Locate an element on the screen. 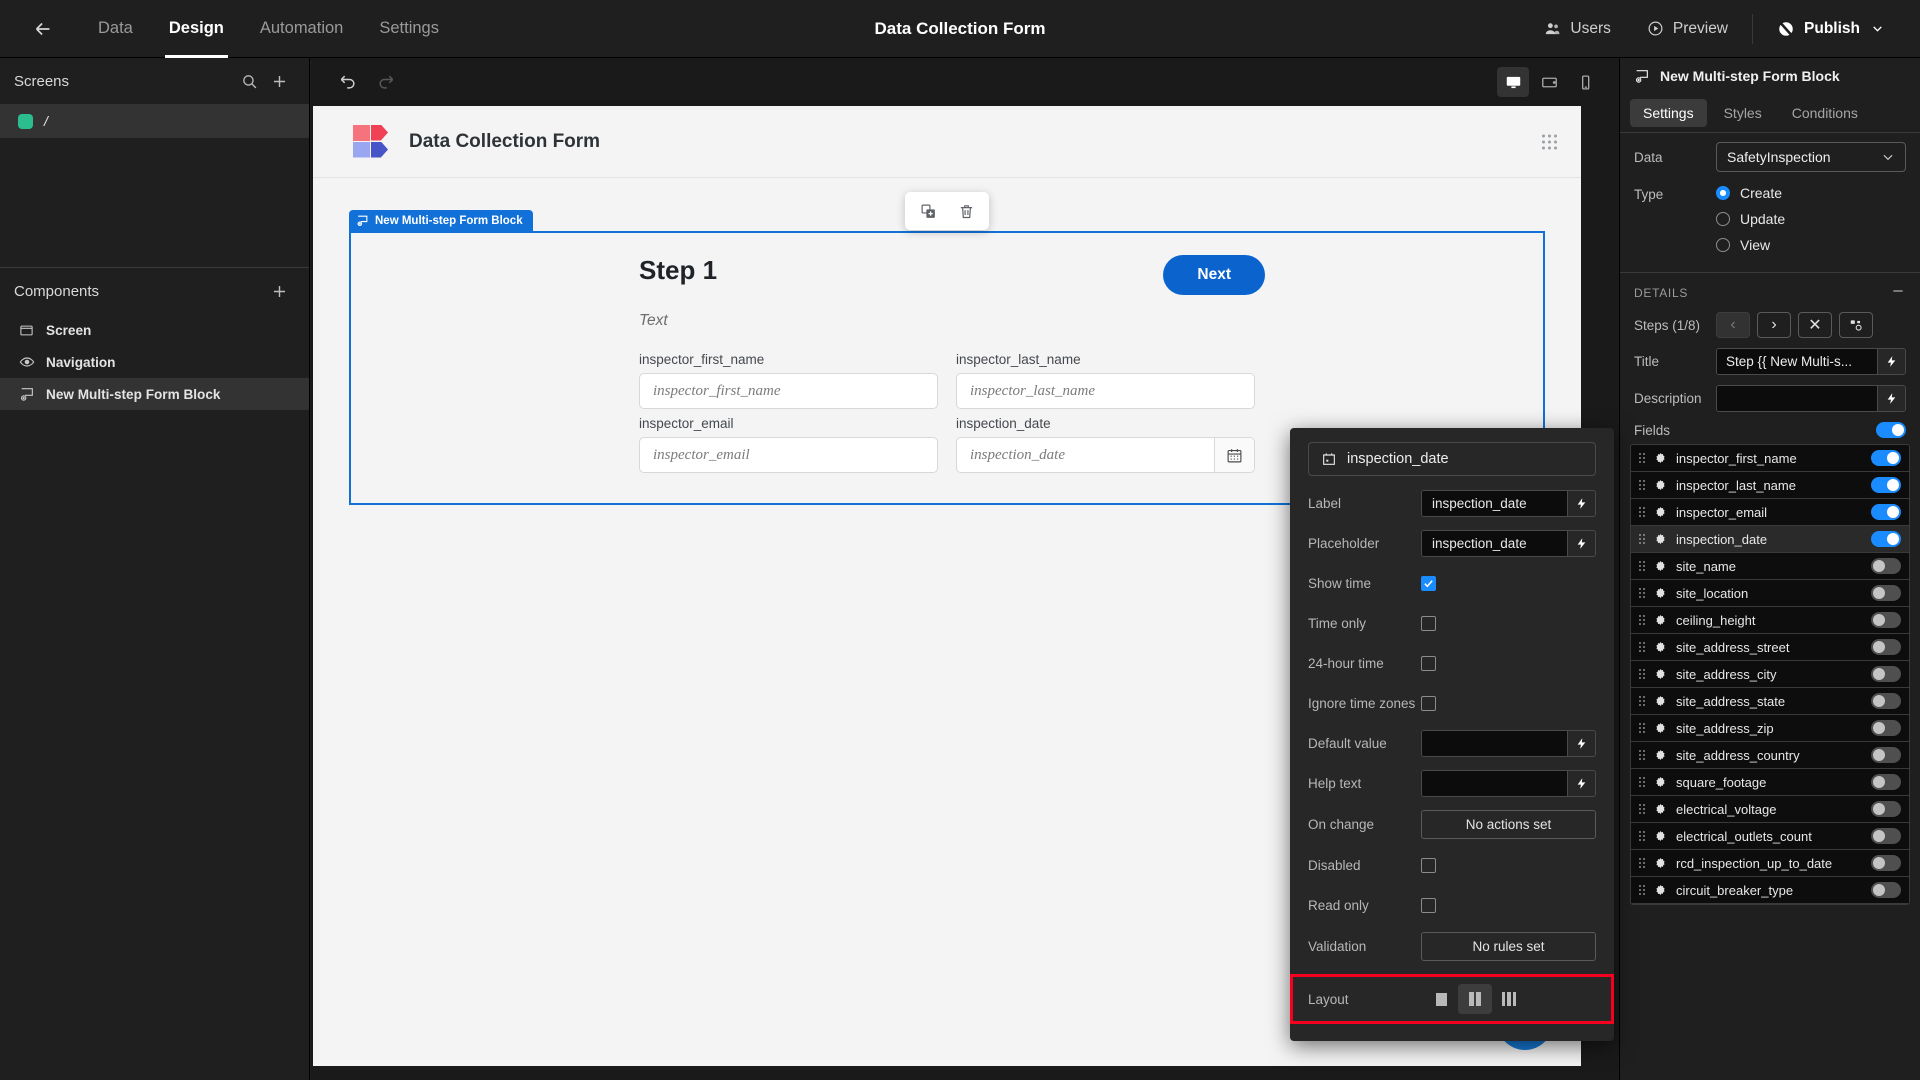 This screenshot has width=1920, height=1080. type-option-view: View is located at coordinates (1811, 245).